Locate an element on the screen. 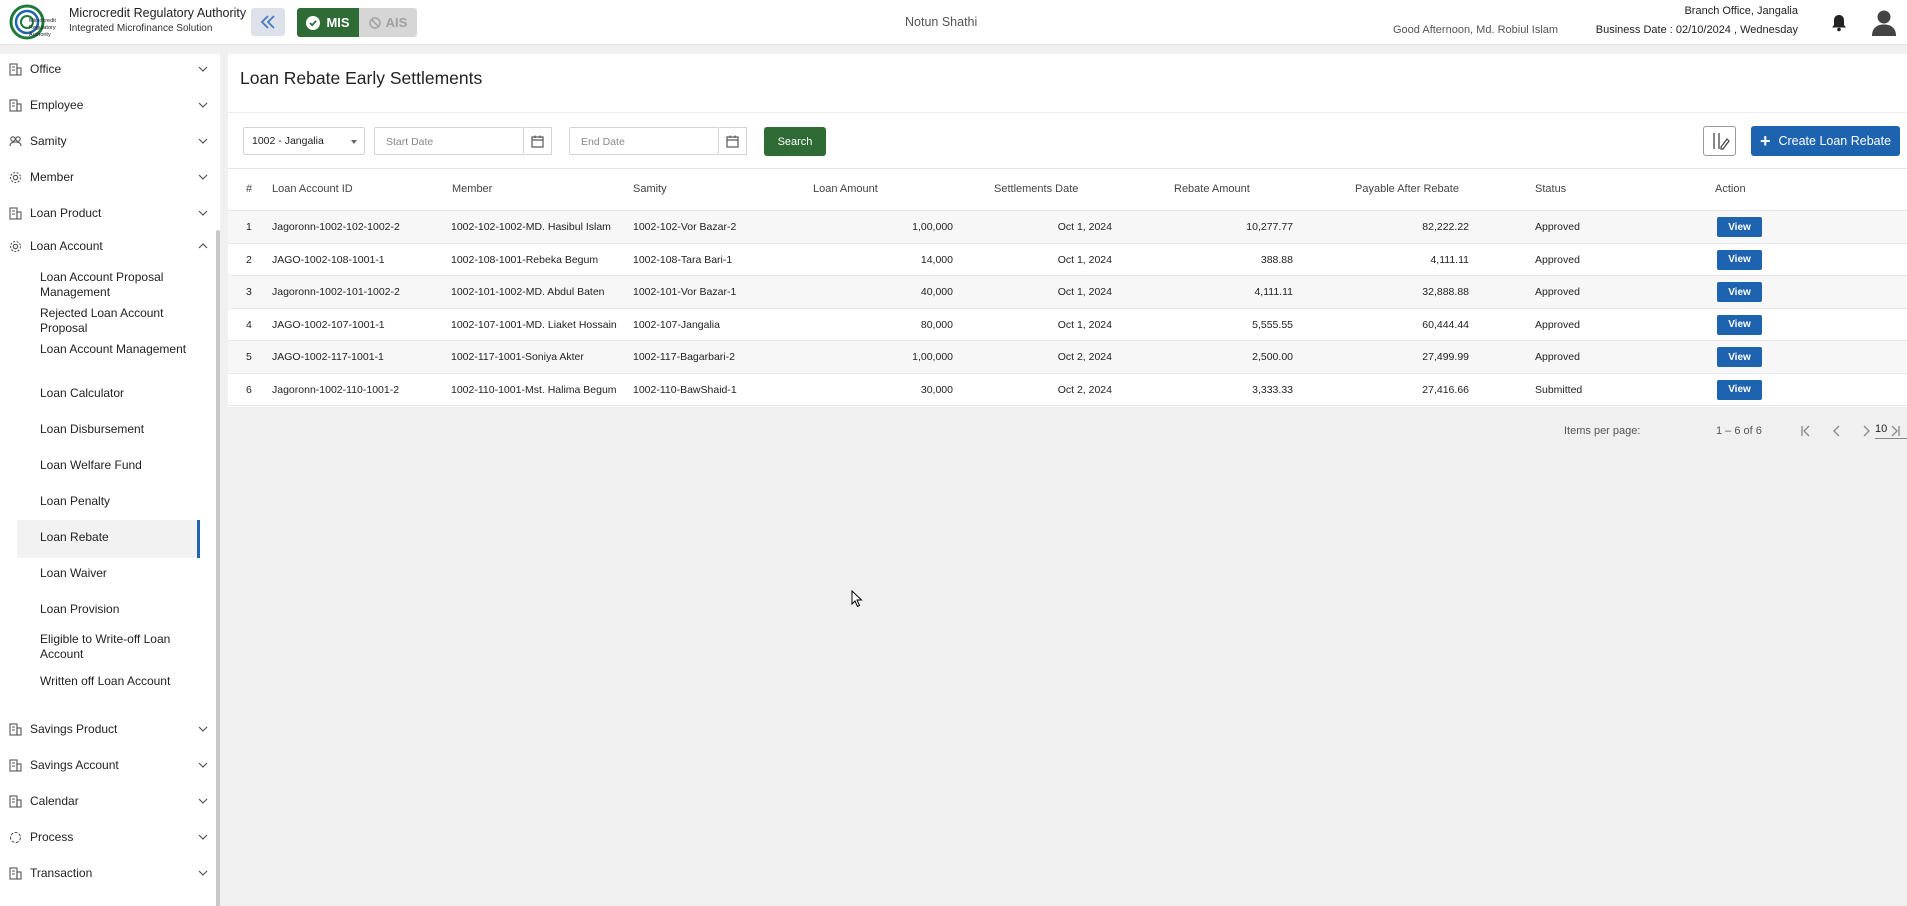 This screenshot has height=906, width=1907. sidebar-sub-loan-account-management: Loan Account Management is located at coordinates (120, 349).